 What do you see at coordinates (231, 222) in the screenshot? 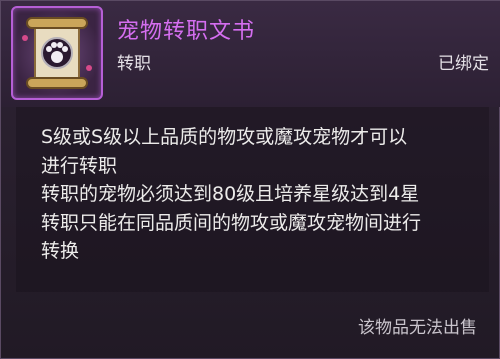
I see `description-line: 转职只能在同品质间的物攻或魔攻宠物间进行` at bounding box center [231, 222].